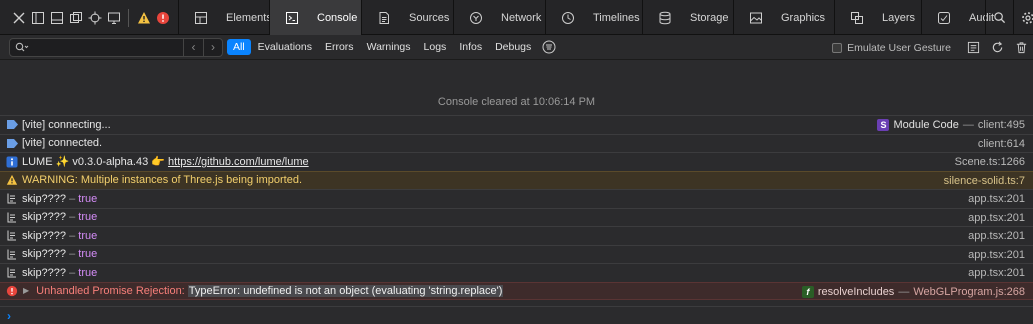 The image size is (1033, 324). Describe the element at coordinates (997, 48) in the screenshot. I see `reload-icon` at that location.